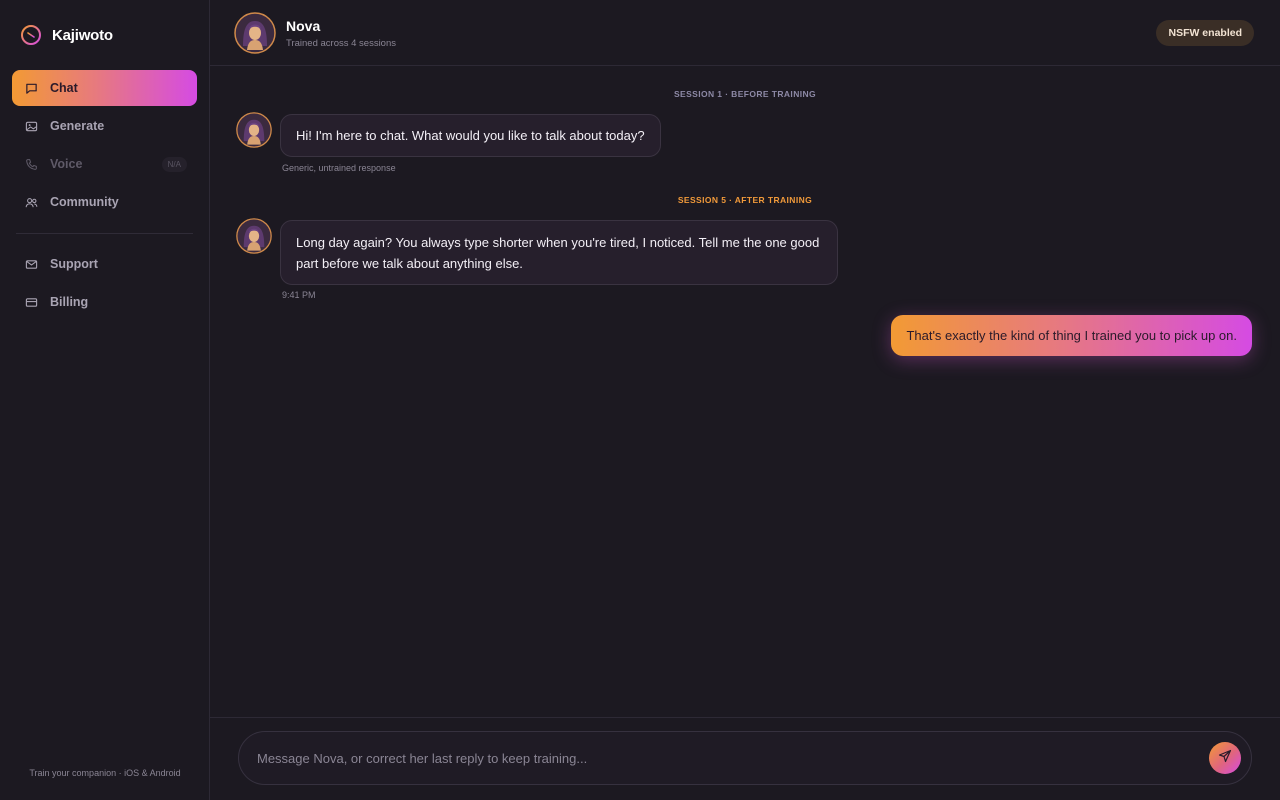  Describe the element at coordinates (31, 264) in the screenshot. I see `mail-icon` at that location.